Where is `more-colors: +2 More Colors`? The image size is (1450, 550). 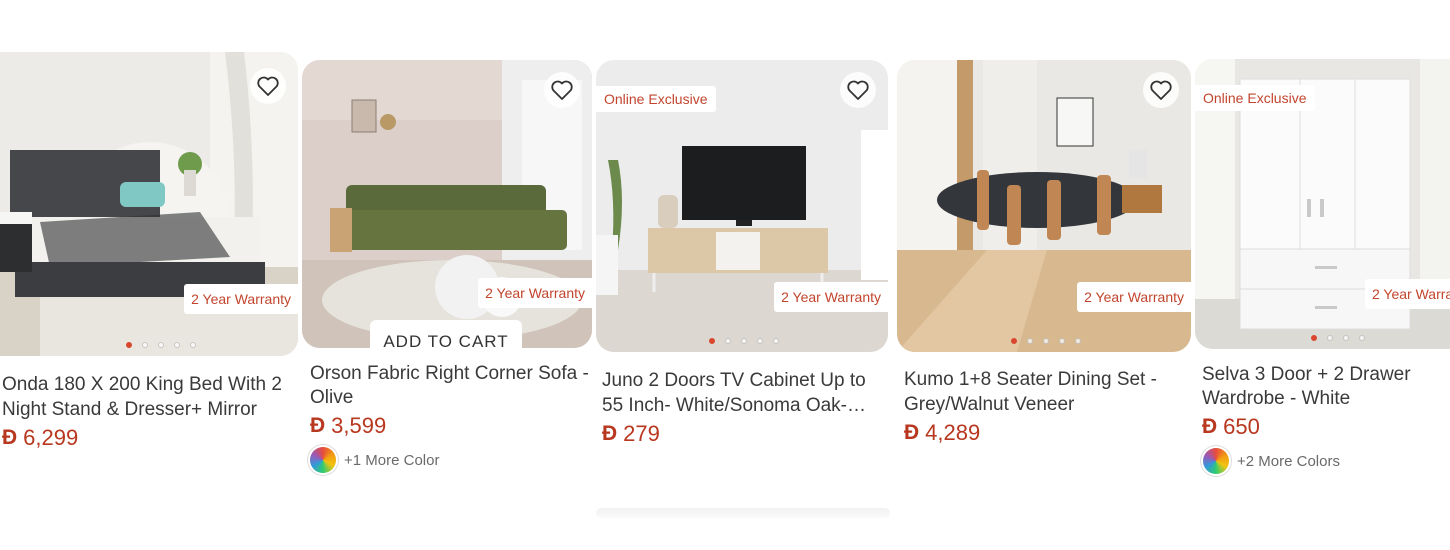 more-colors: +2 More Colors is located at coordinates (1322, 461).